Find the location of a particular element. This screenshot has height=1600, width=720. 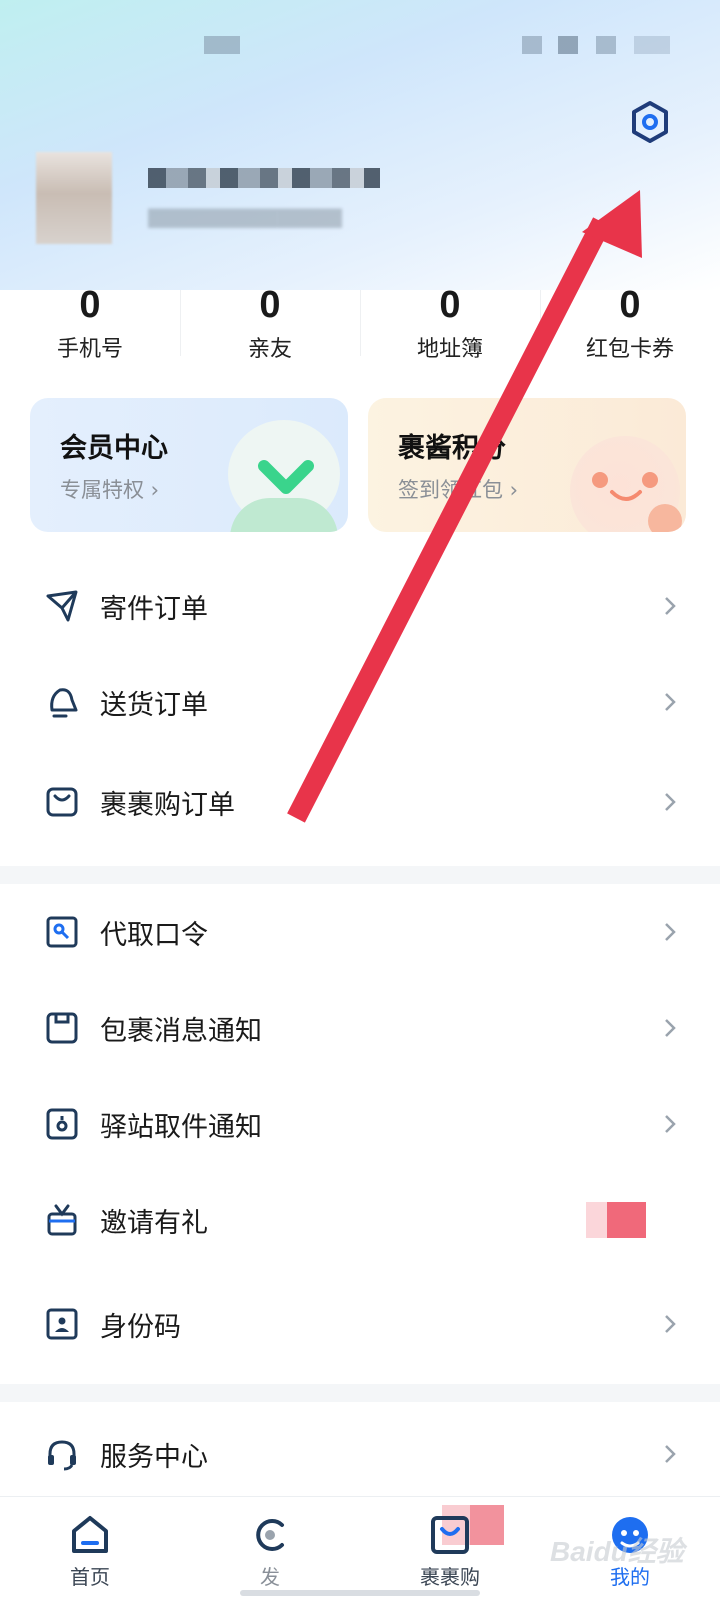

stat-label: 红包卡券 is located at coordinates (629, 349).